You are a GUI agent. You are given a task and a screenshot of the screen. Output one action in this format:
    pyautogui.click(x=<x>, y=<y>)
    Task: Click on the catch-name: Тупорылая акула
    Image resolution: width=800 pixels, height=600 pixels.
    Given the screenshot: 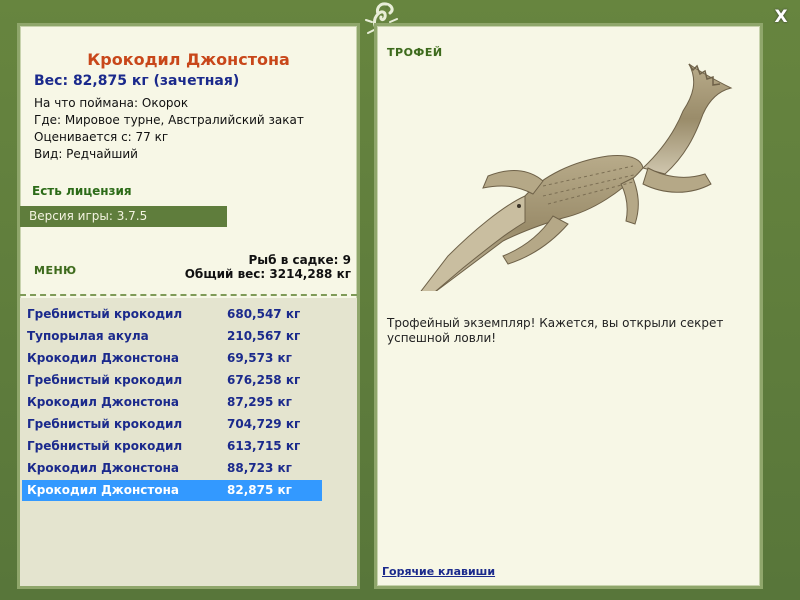 What is the action you would take?
    pyautogui.click(x=88, y=336)
    